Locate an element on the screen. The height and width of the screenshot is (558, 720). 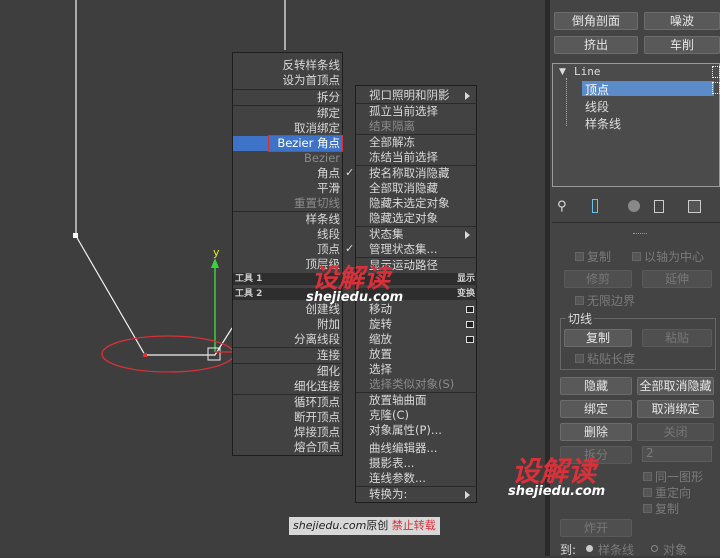
watermark-url-2: shejiedu.com is located at coordinates (557, 491).